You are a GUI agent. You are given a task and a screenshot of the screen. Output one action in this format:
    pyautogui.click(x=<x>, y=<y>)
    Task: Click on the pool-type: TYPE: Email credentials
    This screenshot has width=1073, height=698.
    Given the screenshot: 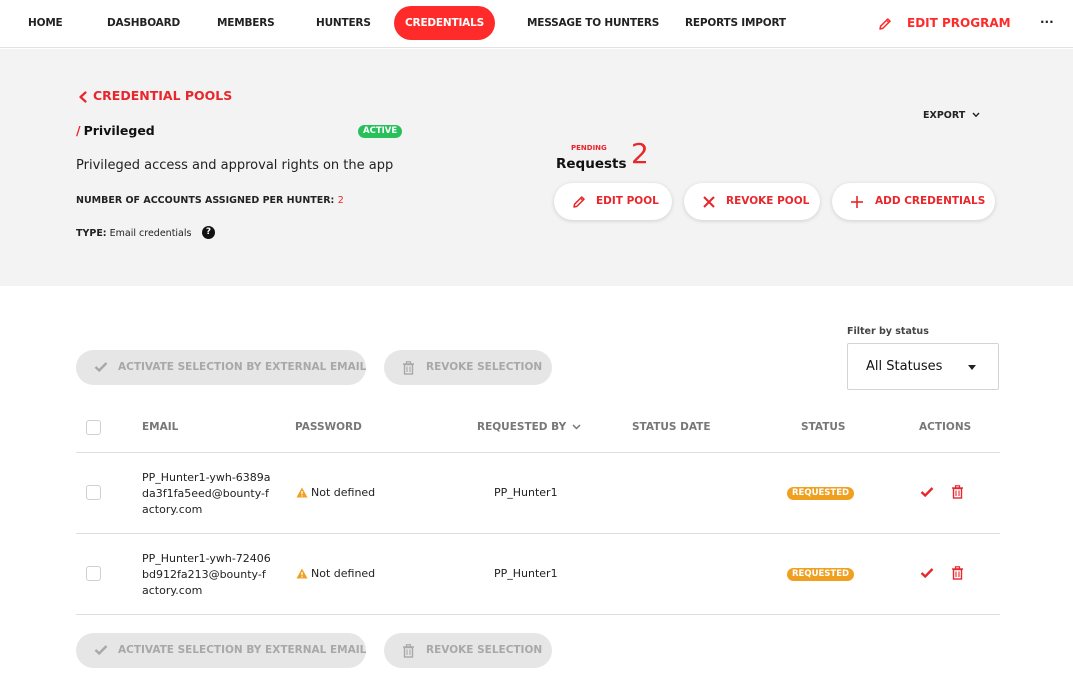 What is the action you would take?
    pyautogui.click(x=133, y=233)
    